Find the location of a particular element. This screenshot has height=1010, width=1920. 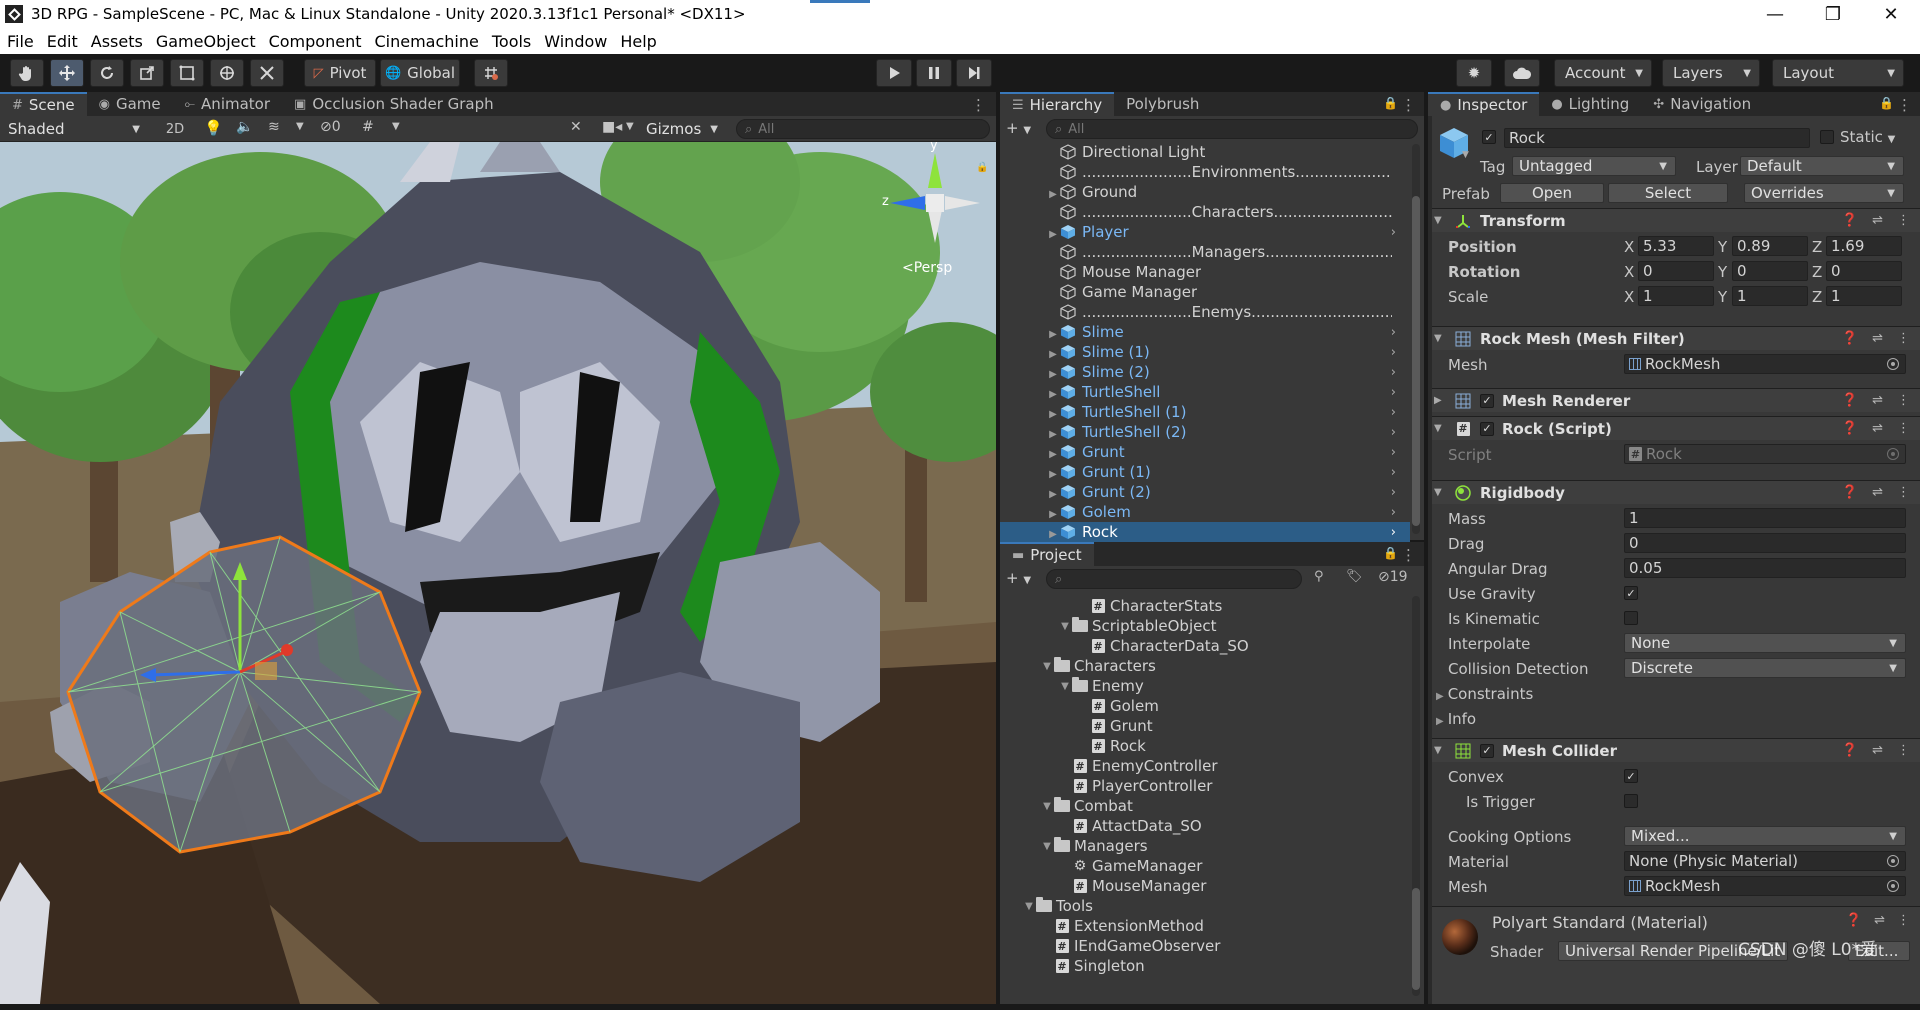

mesh-filter-mesh-field: RockMesh is located at coordinates (1765, 364).